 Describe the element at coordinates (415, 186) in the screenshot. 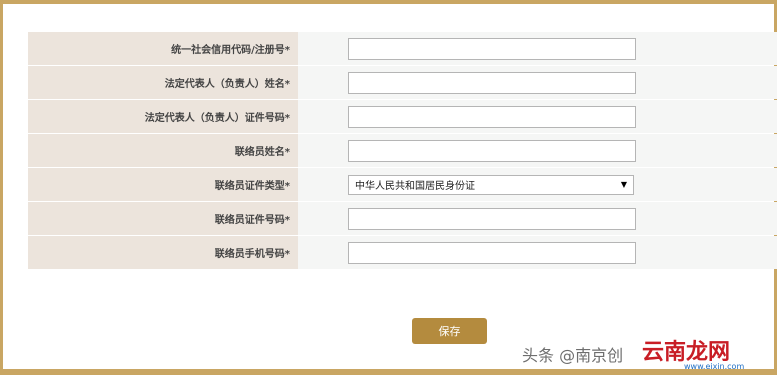

I see `contact-id-type-value: 中华人民共和国居民身份证` at that location.